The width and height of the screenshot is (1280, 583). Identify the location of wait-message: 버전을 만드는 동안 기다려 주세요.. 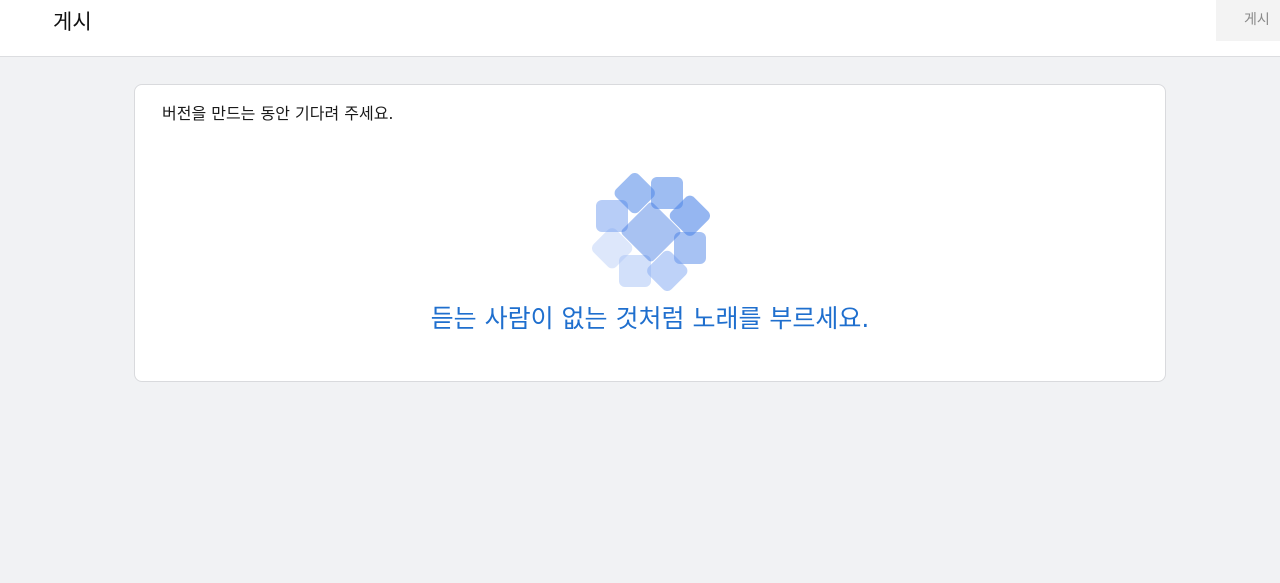
(278, 113).